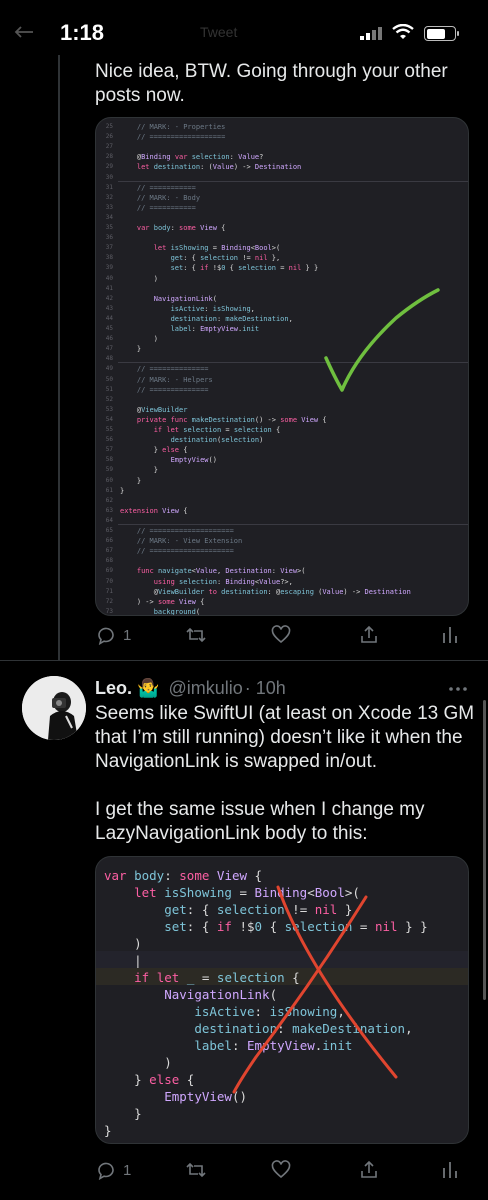 This screenshot has height=1200, width=488. Describe the element at coordinates (244, 660) in the screenshot. I see `tweet-divider` at that location.